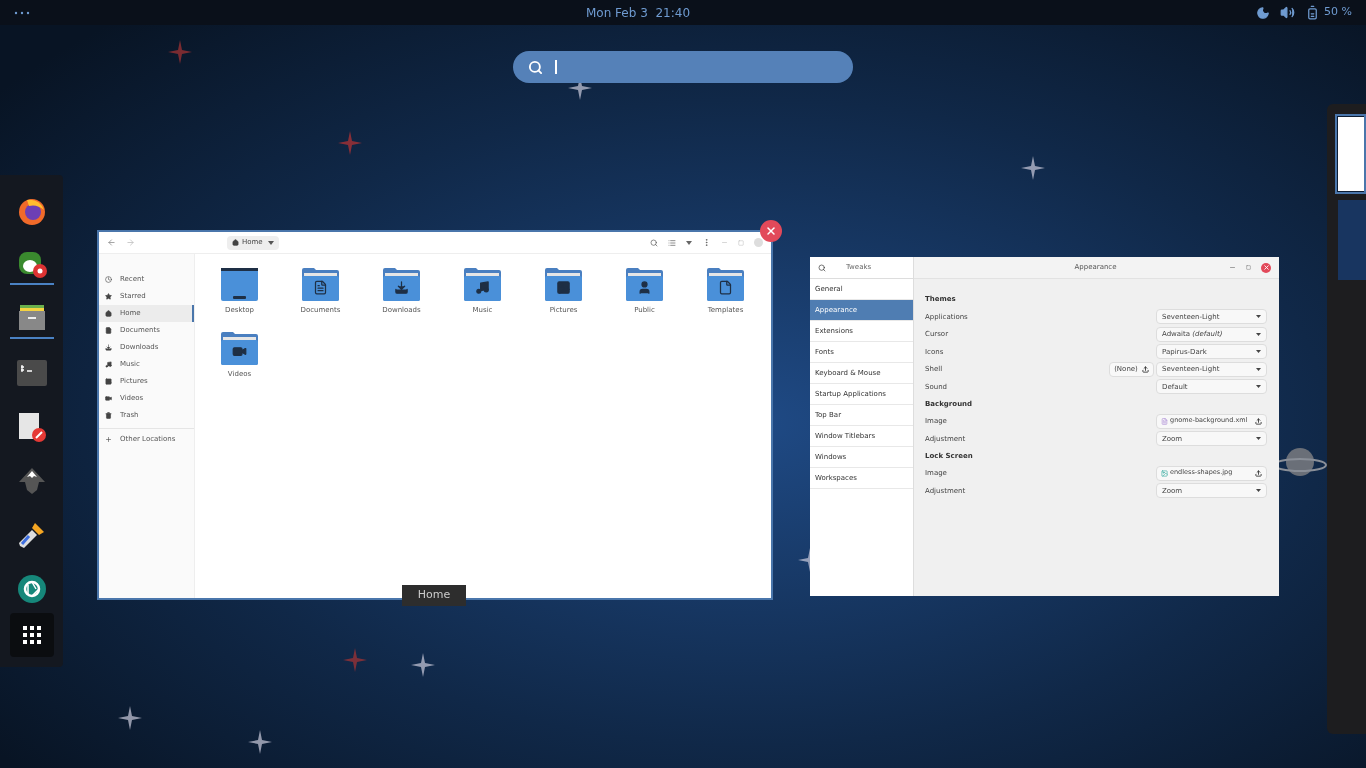 The width and height of the screenshot is (1366, 768). What do you see at coordinates (1232, 267) in the screenshot?
I see `minimize-icon` at bounding box center [1232, 267].